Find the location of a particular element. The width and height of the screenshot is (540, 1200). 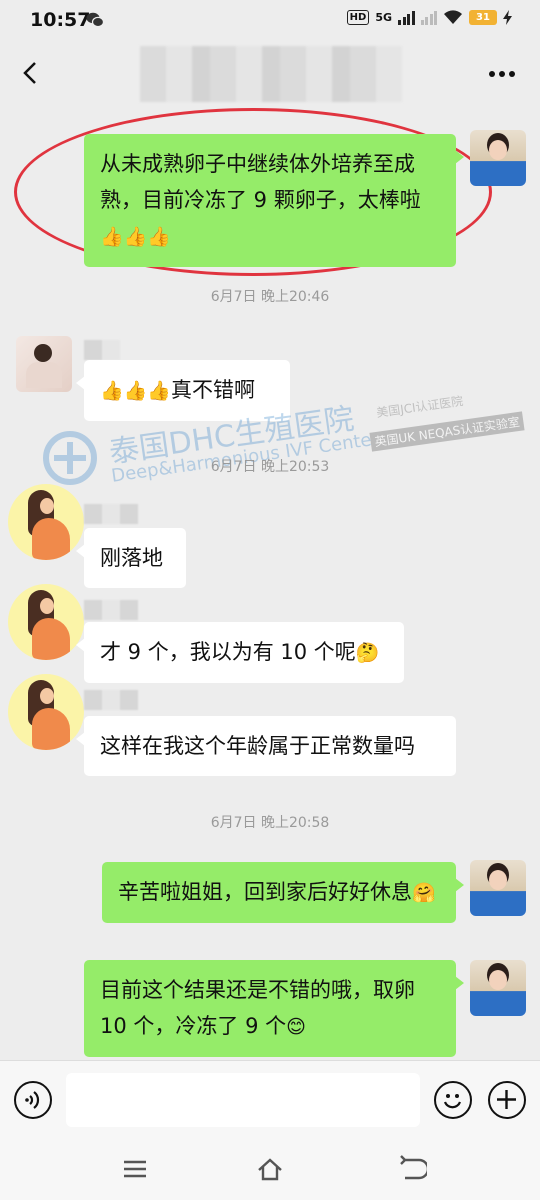

message-text: 辛苦啦姐姐，回到家后好好休息 is located at coordinates (265, 892).